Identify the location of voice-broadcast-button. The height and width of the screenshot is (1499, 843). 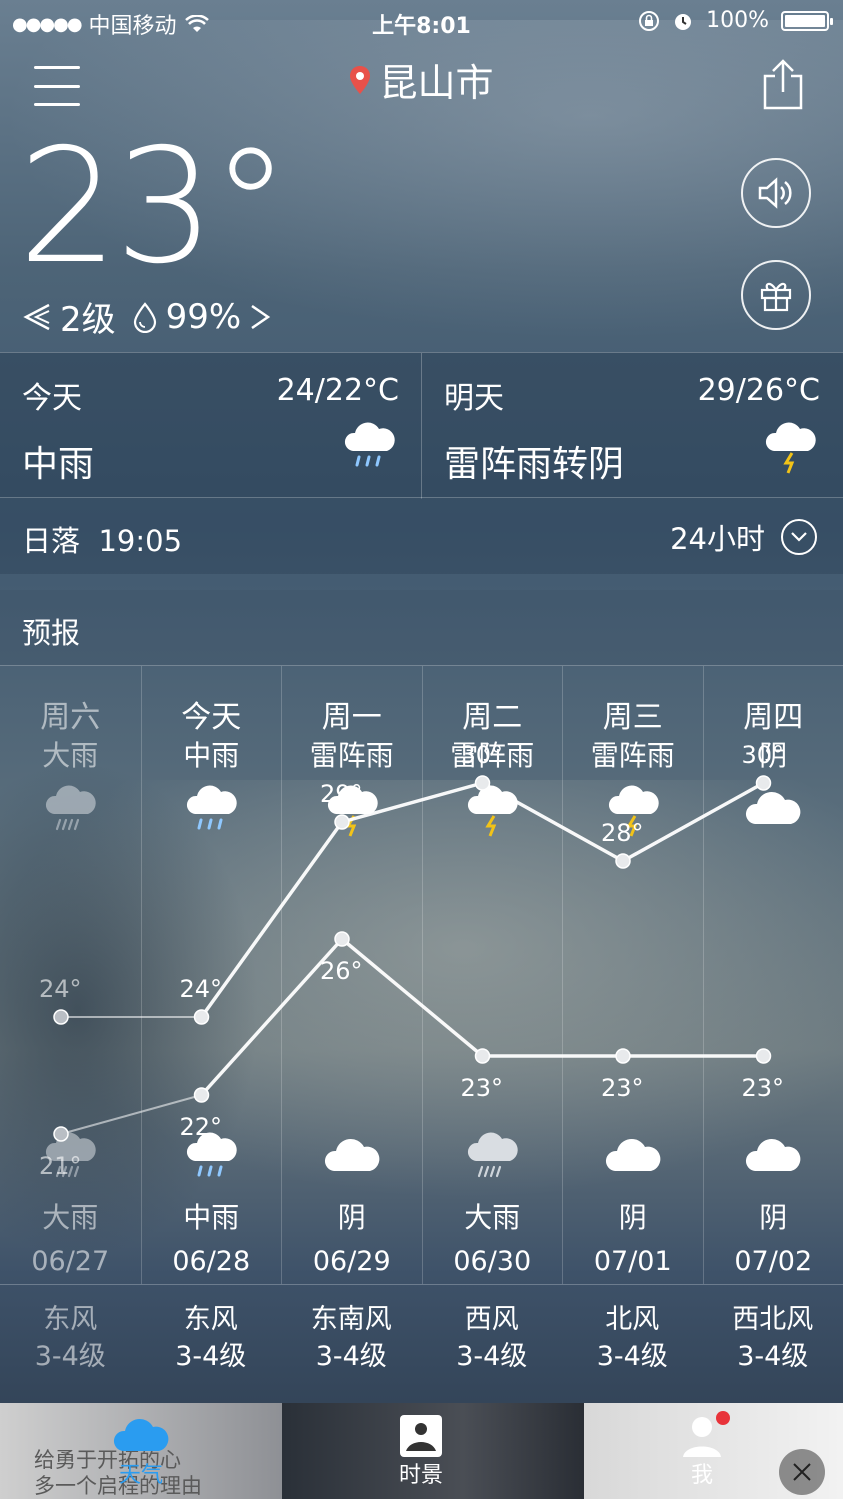
(776, 193).